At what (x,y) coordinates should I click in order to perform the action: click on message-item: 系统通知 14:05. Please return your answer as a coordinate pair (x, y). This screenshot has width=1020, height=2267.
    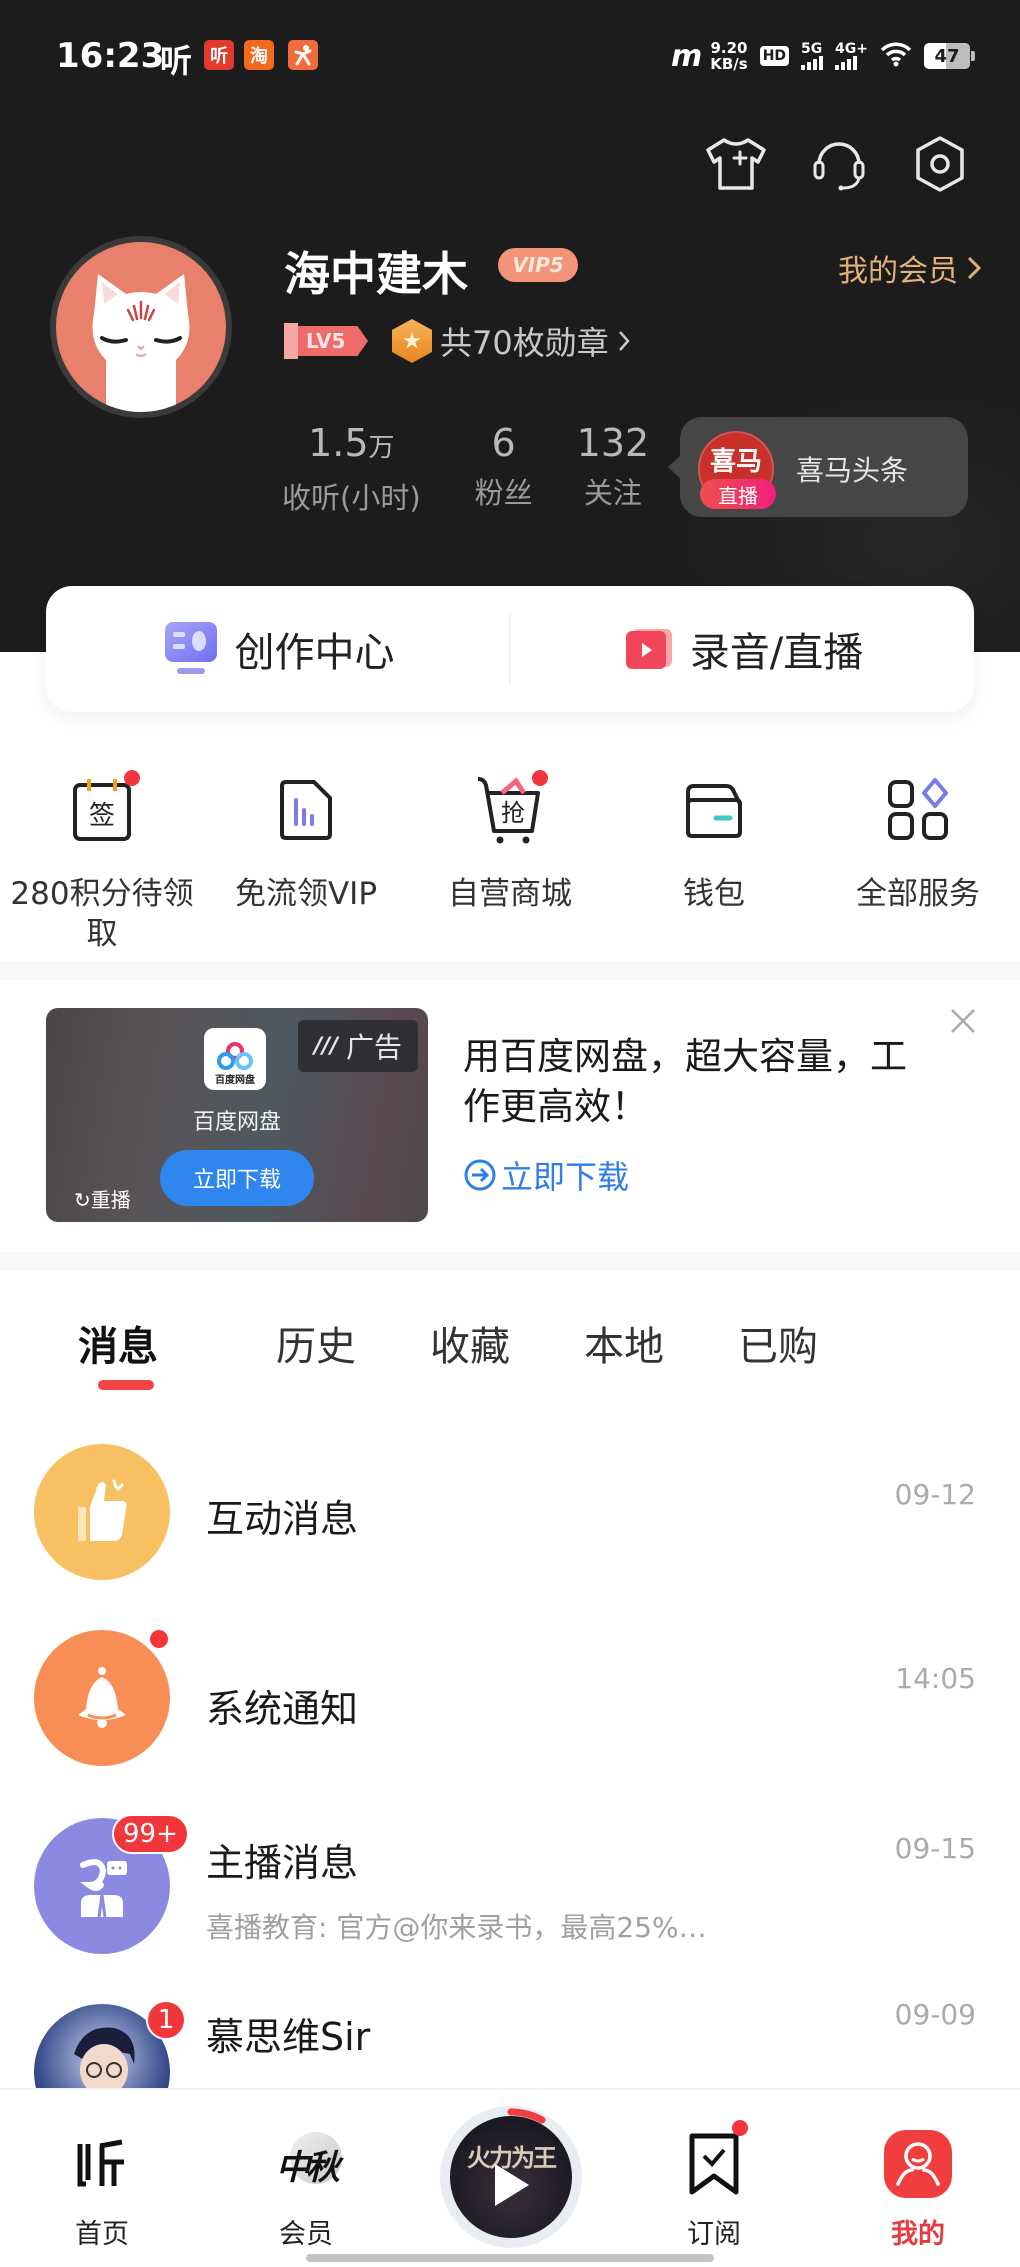
    Looking at the image, I should click on (510, 1705).